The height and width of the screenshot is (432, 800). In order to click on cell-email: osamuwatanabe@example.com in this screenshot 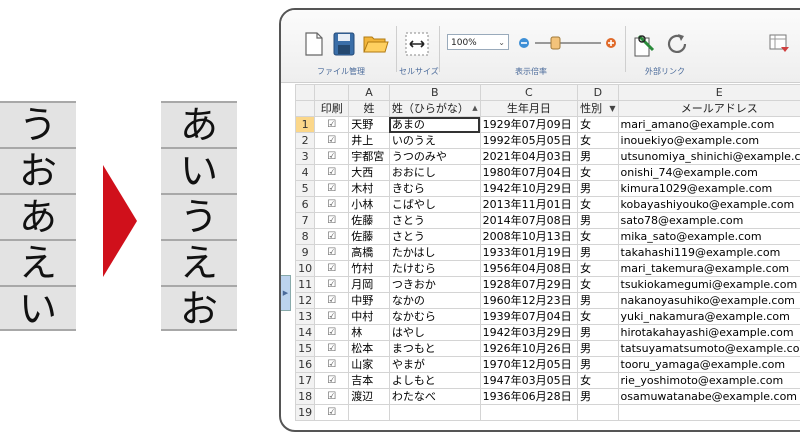, I will do `click(709, 397)`.